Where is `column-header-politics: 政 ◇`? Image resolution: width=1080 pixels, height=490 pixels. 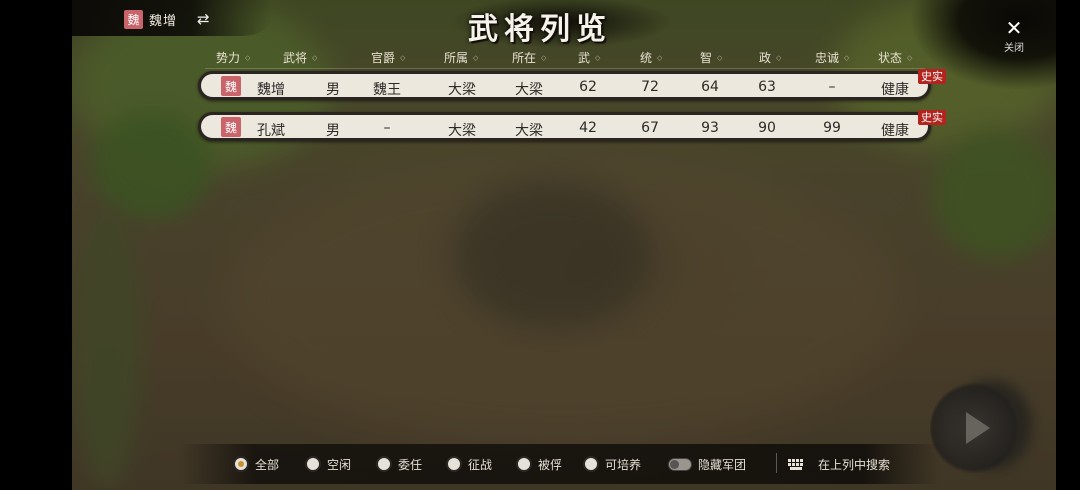 column-header-politics: 政 ◇ is located at coordinates (770, 57).